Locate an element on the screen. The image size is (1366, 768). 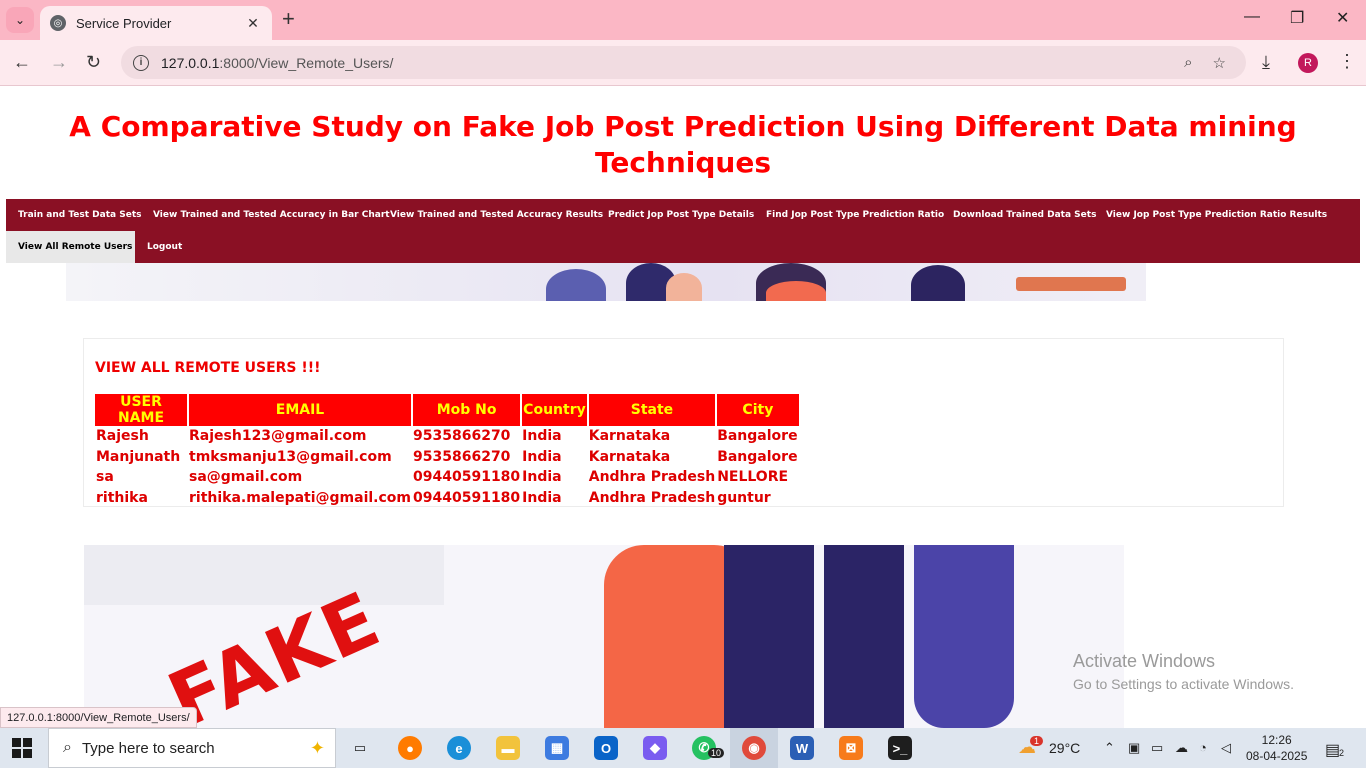
browser-menu-icon: ⋮ is located at coordinates (1347, 61).